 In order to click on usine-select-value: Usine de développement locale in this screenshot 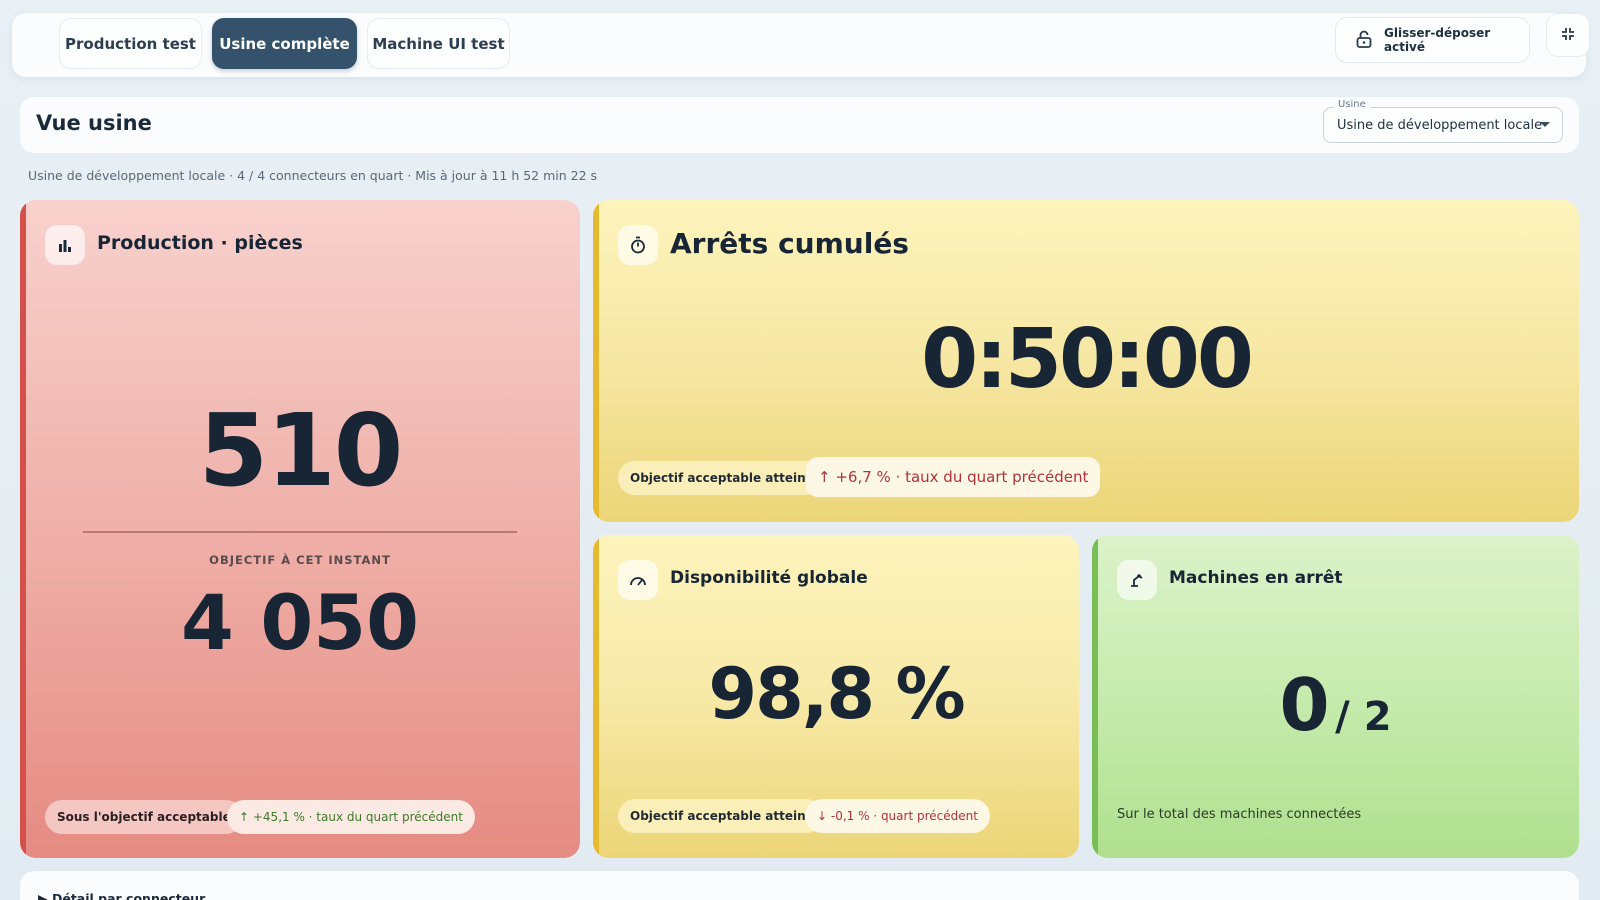, I will do `click(1440, 125)`.